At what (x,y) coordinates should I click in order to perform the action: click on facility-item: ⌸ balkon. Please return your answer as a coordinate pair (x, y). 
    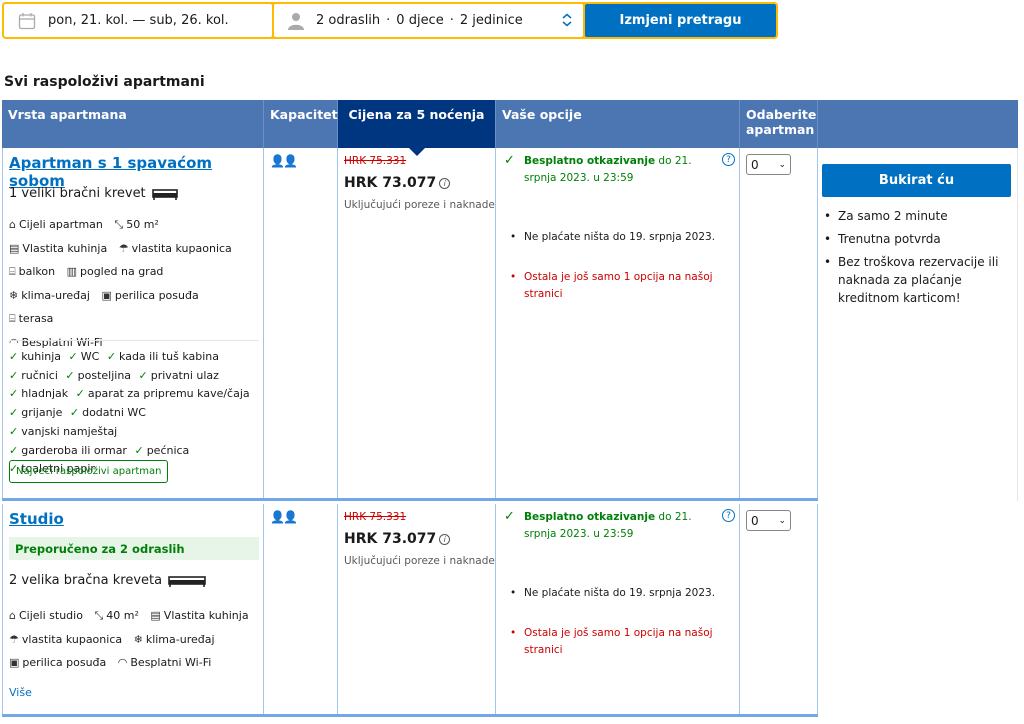
    Looking at the image, I should click on (32, 272).